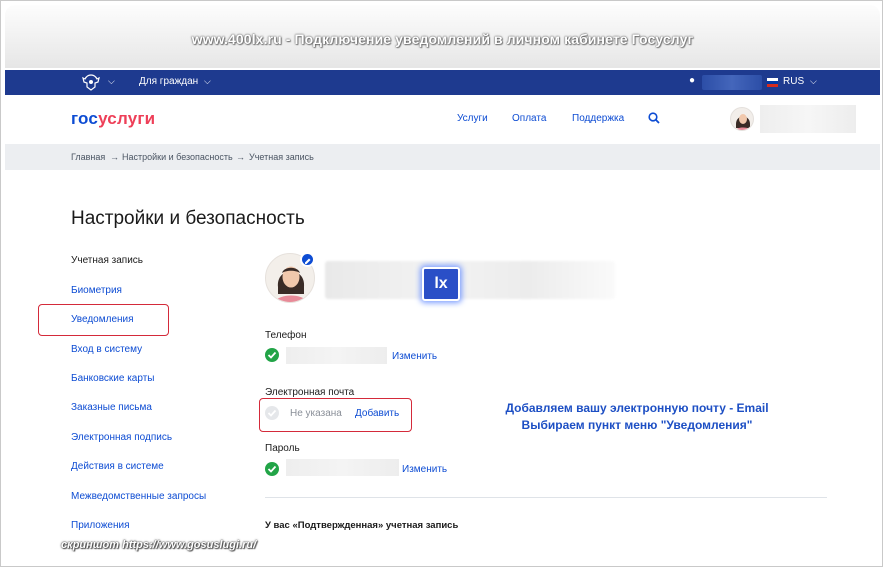 The image size is (883, 567). I want to click on location-pin-icon: ●, so click(692, 80).